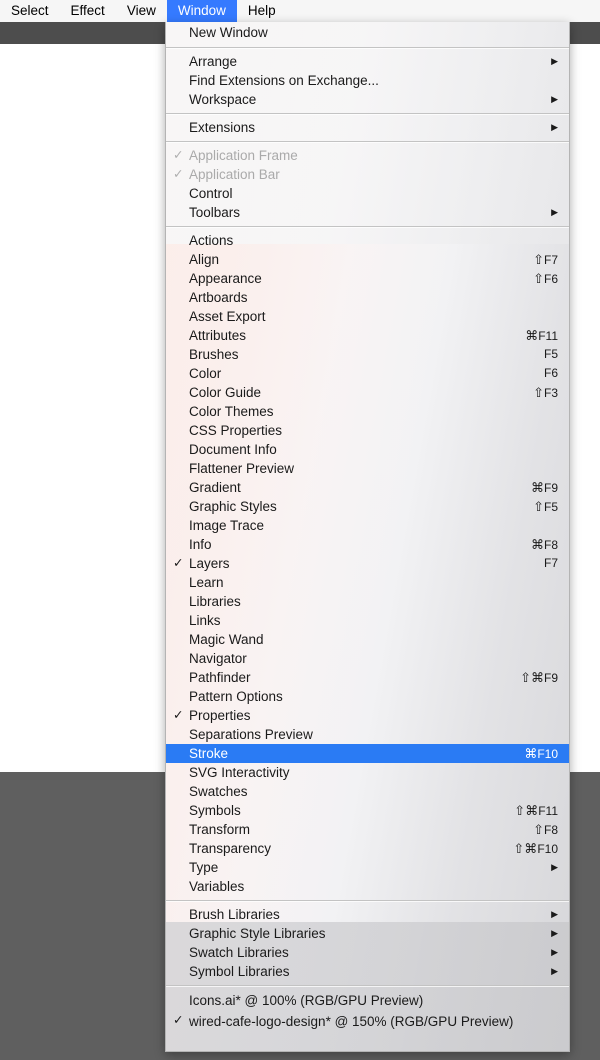 The image size is (600, 1060). I want to click on menu-item-shortcut: ⇧F8, so click(547, 830).